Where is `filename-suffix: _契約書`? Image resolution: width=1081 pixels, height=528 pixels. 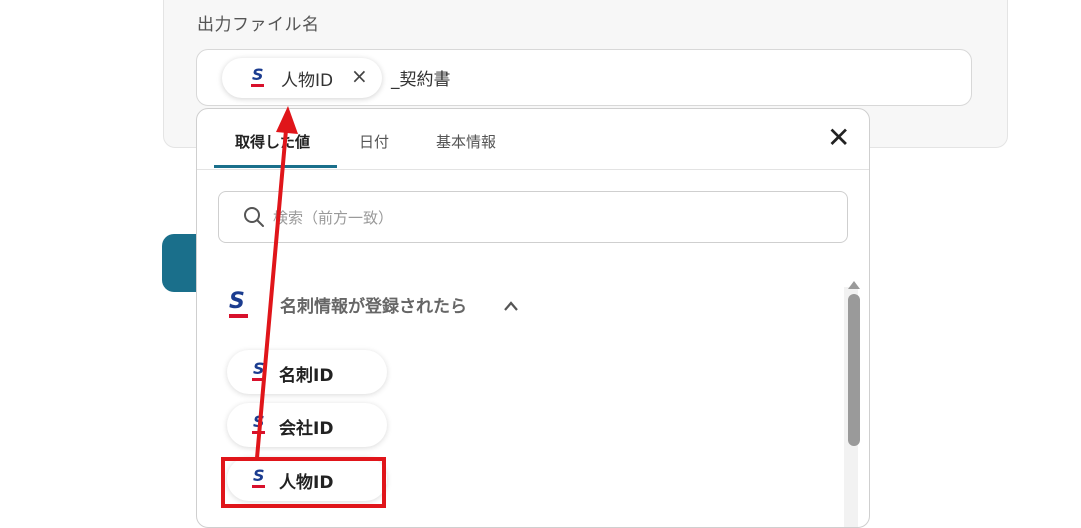
filename-suffix: _契約書 is located at coordinates (421, 80).